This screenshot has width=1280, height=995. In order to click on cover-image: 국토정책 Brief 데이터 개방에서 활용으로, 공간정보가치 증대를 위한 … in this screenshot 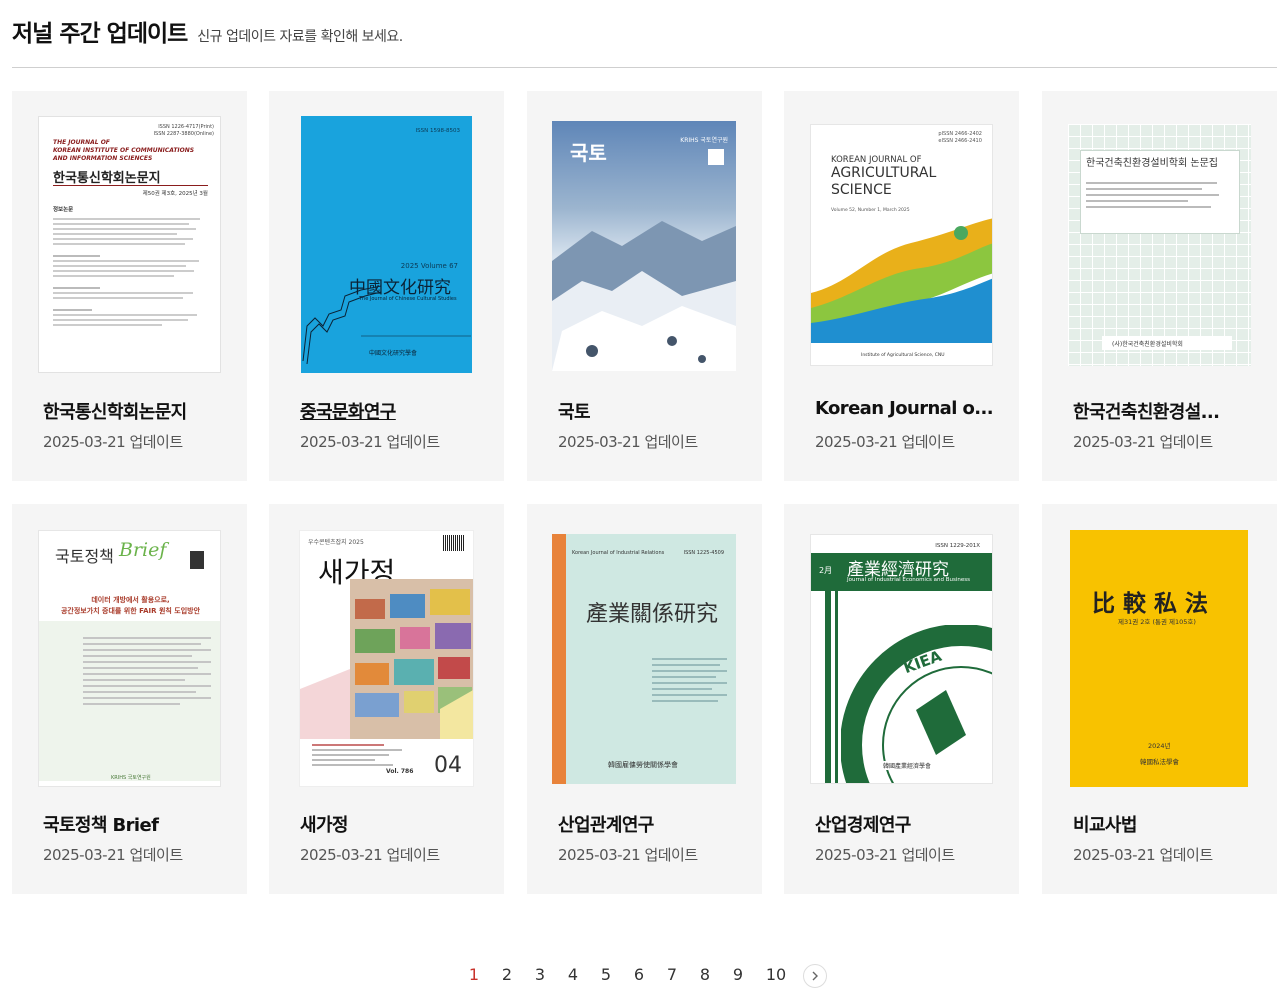, I will do `click(129, 658)`.